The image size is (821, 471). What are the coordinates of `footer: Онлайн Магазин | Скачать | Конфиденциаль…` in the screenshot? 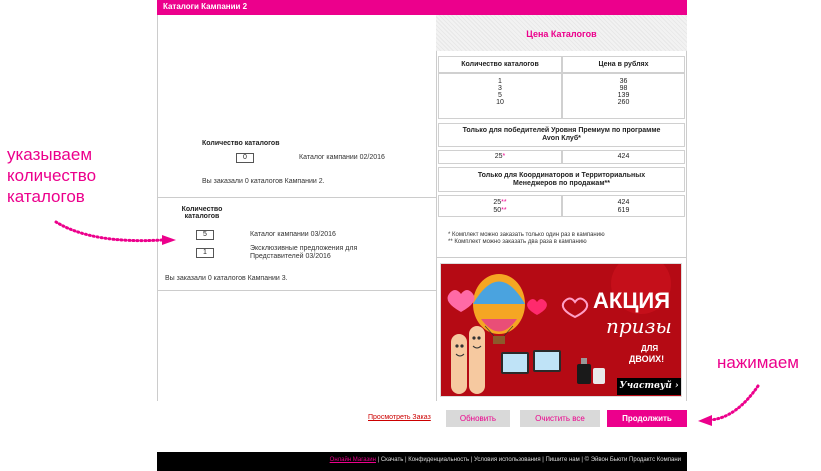 It's located at (422, 461).